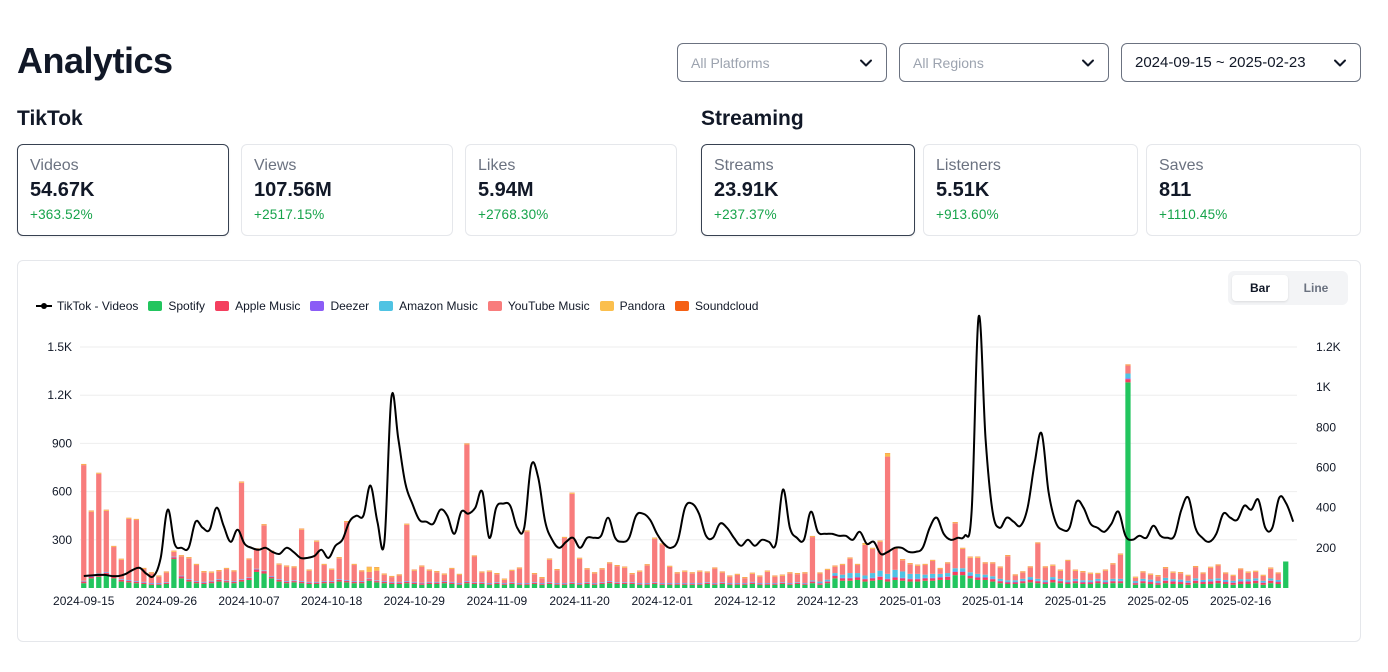 The image size is (1388, 672). What do you see at coordinates (62, 540) in the screenshot?
I see `y-left-tick-label: 300` at bounding box center [62, 540].